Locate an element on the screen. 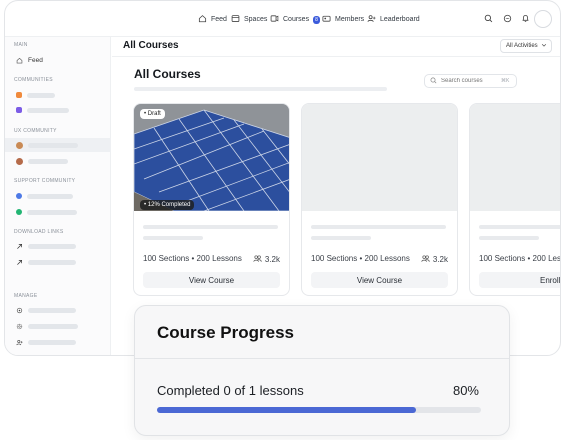 The width and height of the screenshot is (566, 440). nav-courses: Courses 8 is located at coordinates (295, 19).